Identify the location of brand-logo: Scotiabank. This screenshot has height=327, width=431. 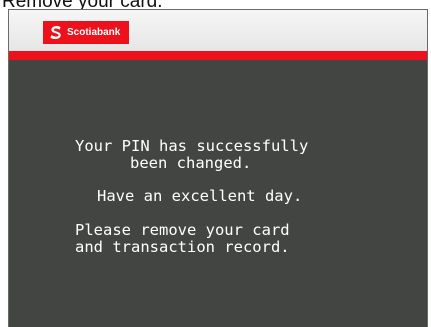
(86, 32).